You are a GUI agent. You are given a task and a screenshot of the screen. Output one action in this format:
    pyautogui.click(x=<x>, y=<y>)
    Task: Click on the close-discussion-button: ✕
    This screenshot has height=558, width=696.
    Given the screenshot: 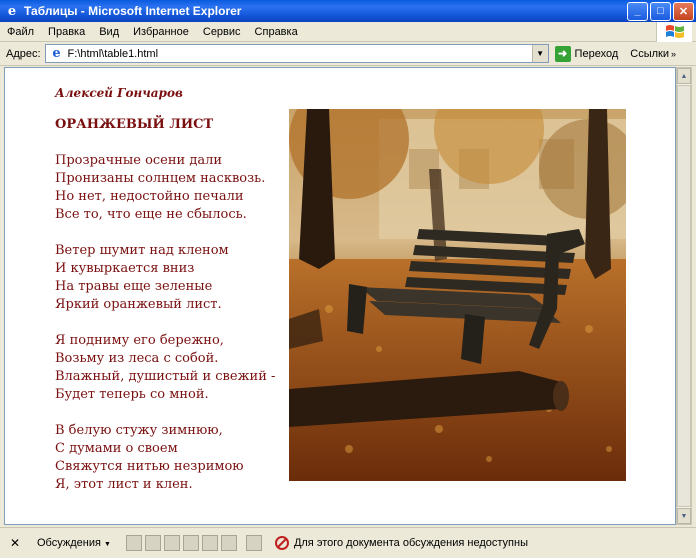 What is the action you would take?
    pyautogui.click(x=15, y=543)
    